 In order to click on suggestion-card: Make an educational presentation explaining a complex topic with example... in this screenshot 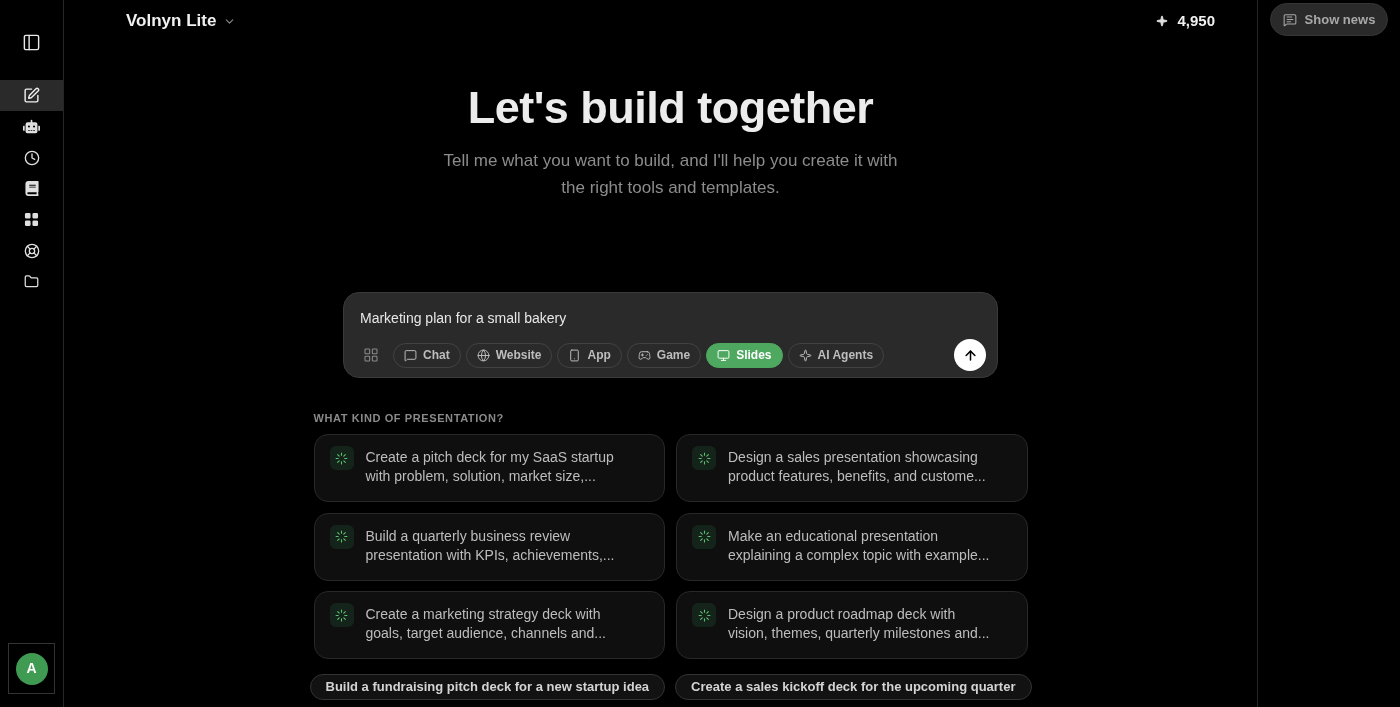, I will do `click(852, 546)`.